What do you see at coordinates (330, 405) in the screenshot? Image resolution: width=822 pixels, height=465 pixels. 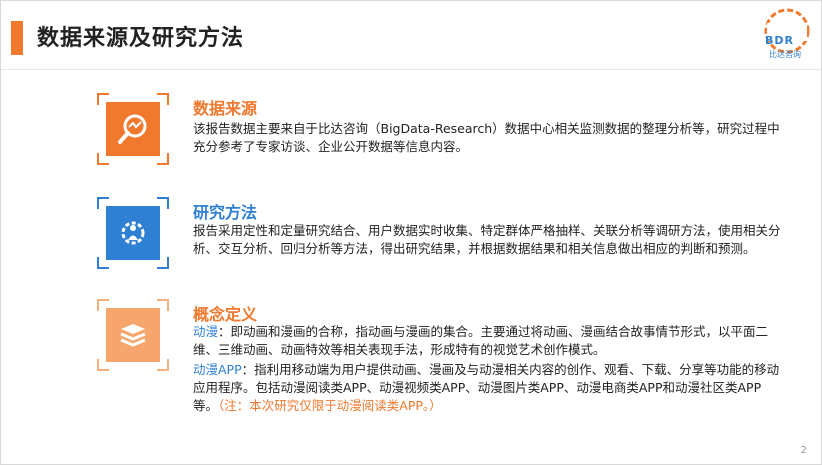 I see `research-scope-note: （注：本次研究仅限于动漫阅读类APP。）` at bounding box center [330, 405].